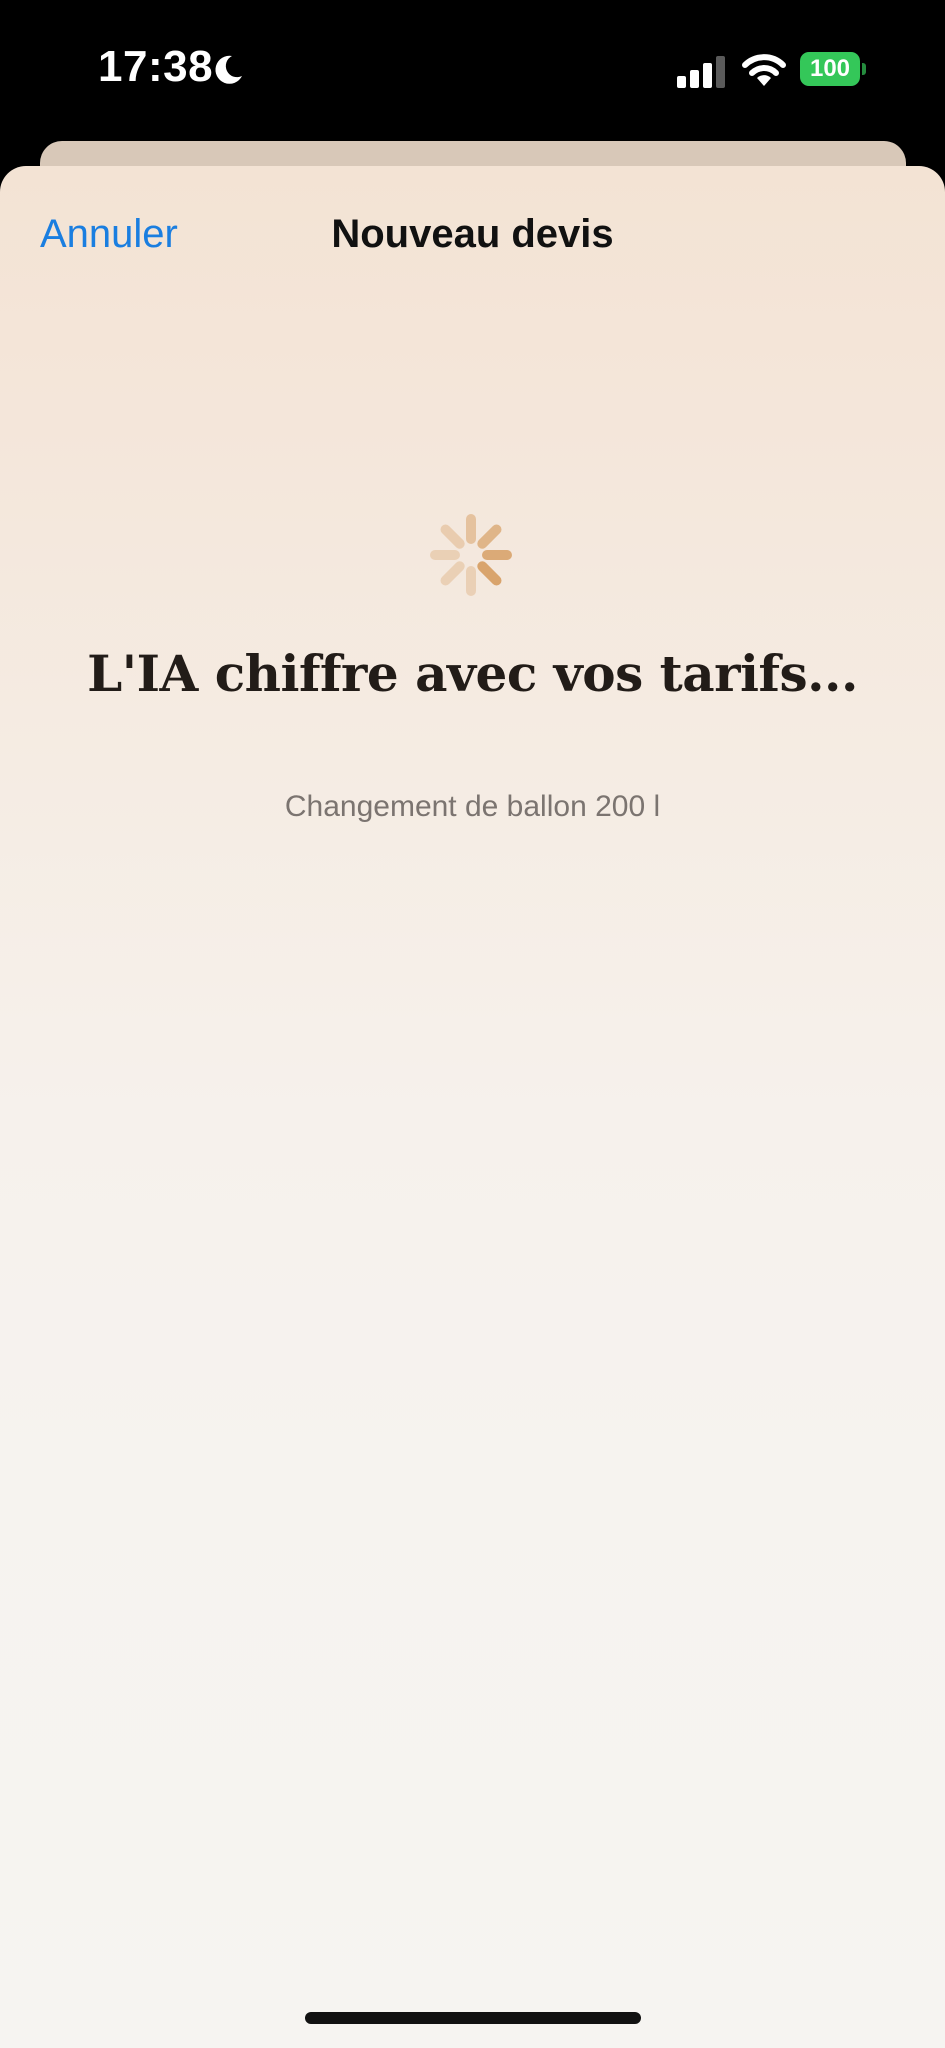  I want to click on battery-tip, so click(864, 69).